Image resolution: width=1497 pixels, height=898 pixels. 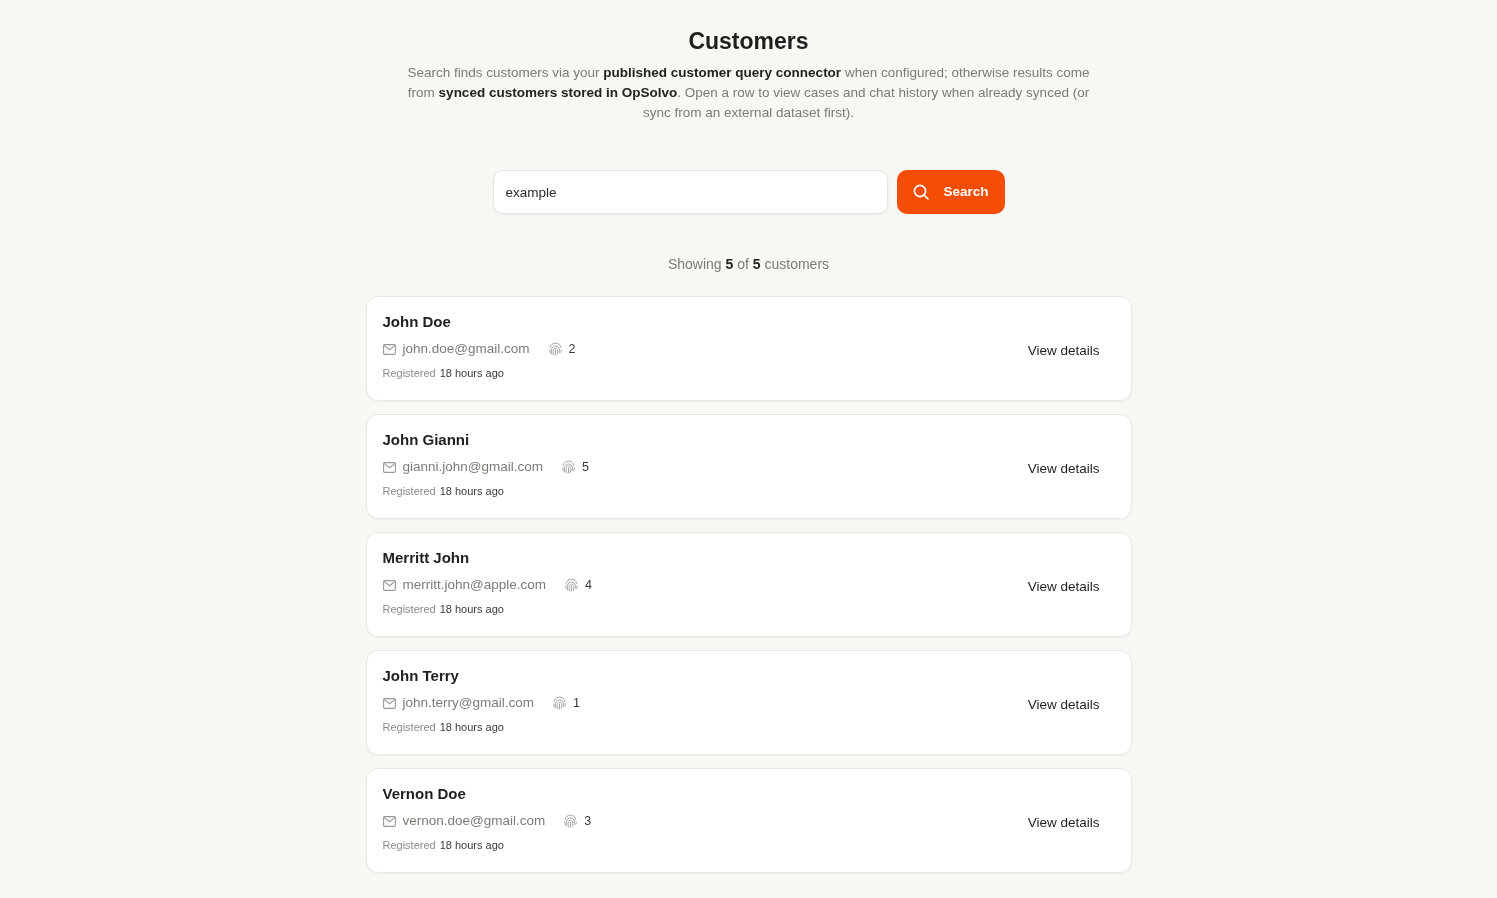 What do you see at coordinates (748, 93) in the screenshot?
I see `page-description: Search finds customers via your published customer query connector when configured; otherwise results come from synced customers stored in OpSolvo. Open a row to view cases and chat history when already synced (or sync from an external dataset first).` at bounding box center [748, 93].